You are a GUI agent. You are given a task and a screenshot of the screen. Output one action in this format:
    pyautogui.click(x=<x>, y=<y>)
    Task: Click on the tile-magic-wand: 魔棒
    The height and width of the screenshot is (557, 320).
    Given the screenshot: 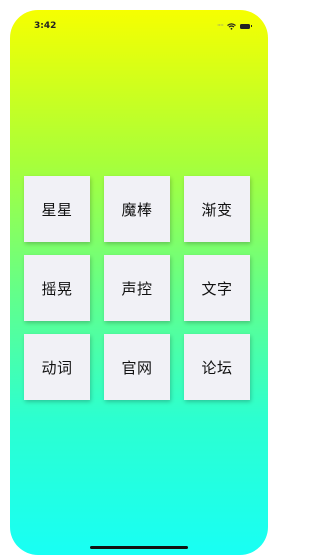 What is the action you would take?
    pyautogui.click(x=137, y=209)
    